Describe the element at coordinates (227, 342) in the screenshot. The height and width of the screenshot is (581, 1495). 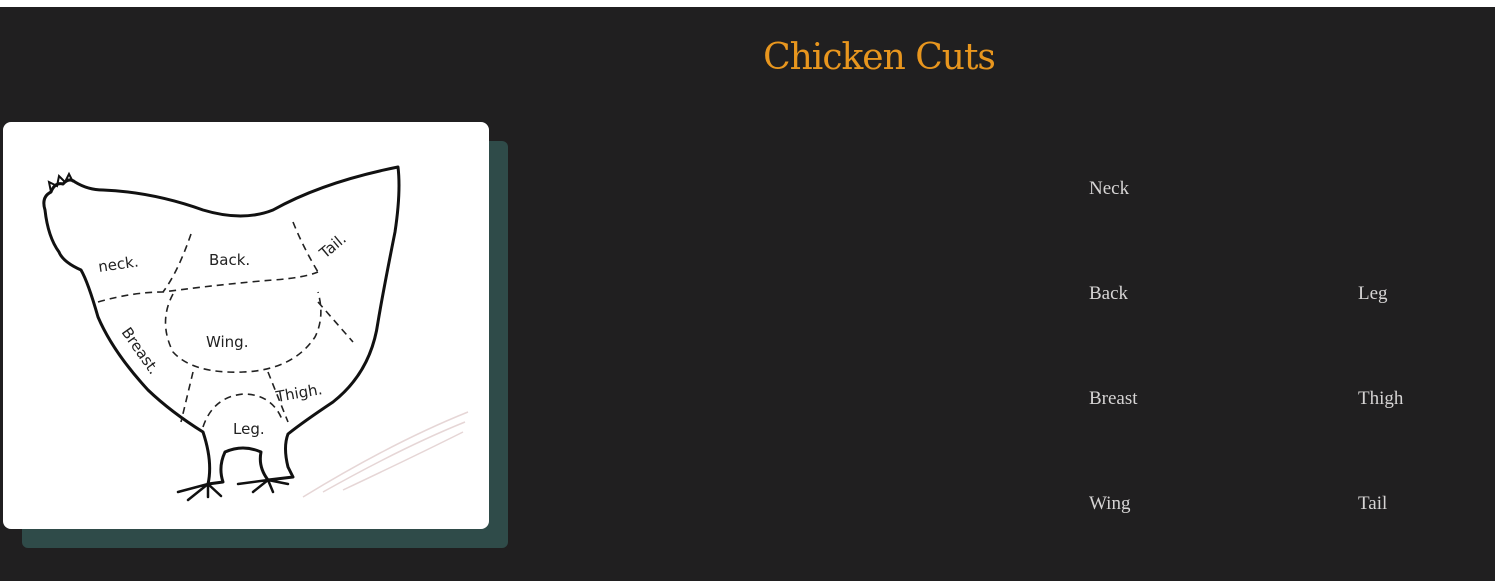
I see `diagram-label-wing: Wing.` at that location.